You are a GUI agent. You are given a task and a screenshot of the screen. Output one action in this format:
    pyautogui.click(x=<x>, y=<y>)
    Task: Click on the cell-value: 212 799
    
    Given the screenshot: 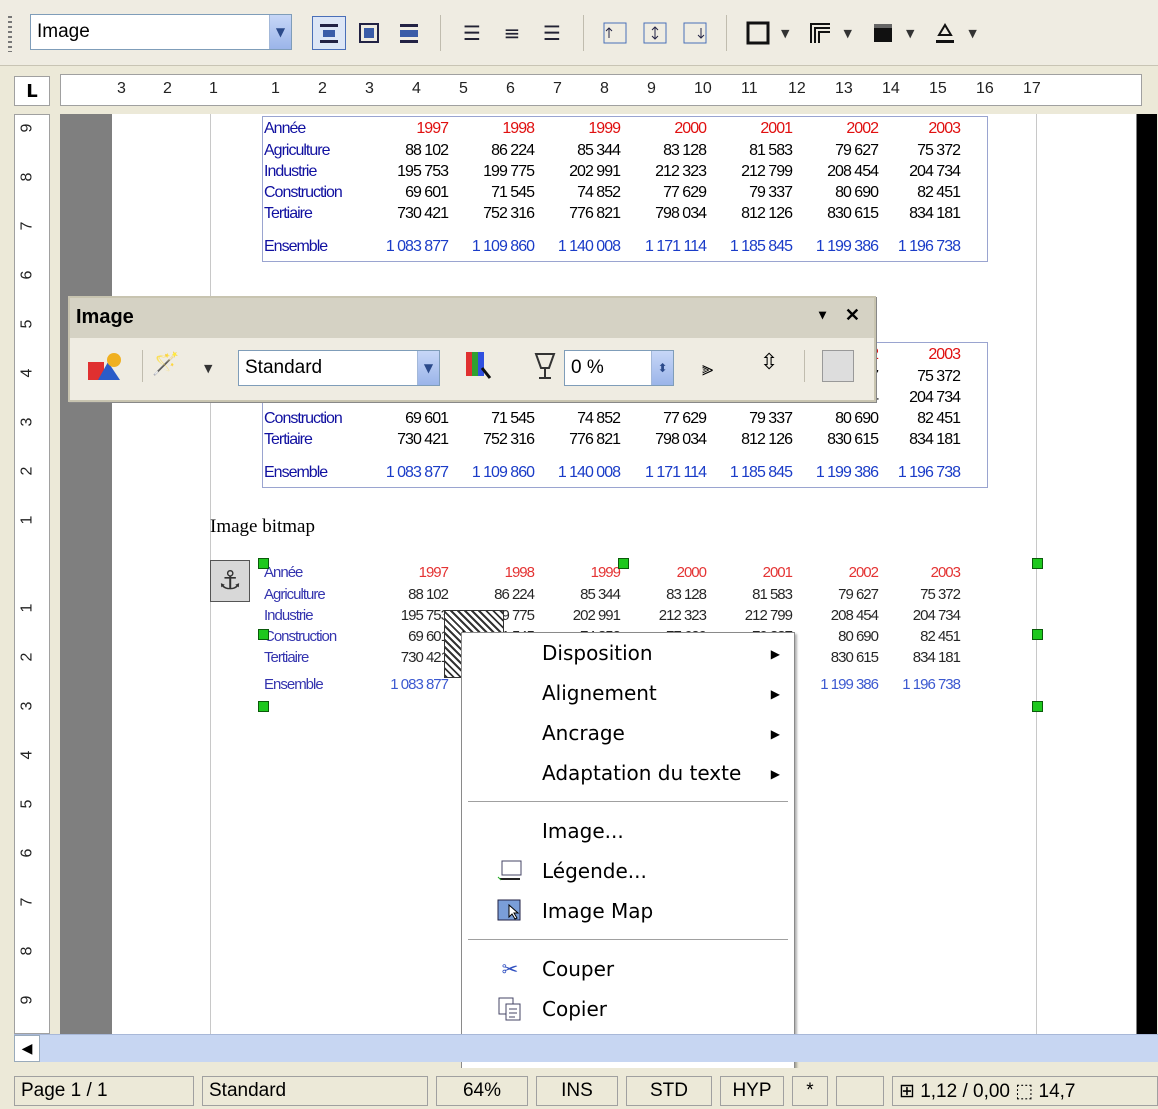 What is the action you would take?
    pyautogui.click(x=768, y=615)
    